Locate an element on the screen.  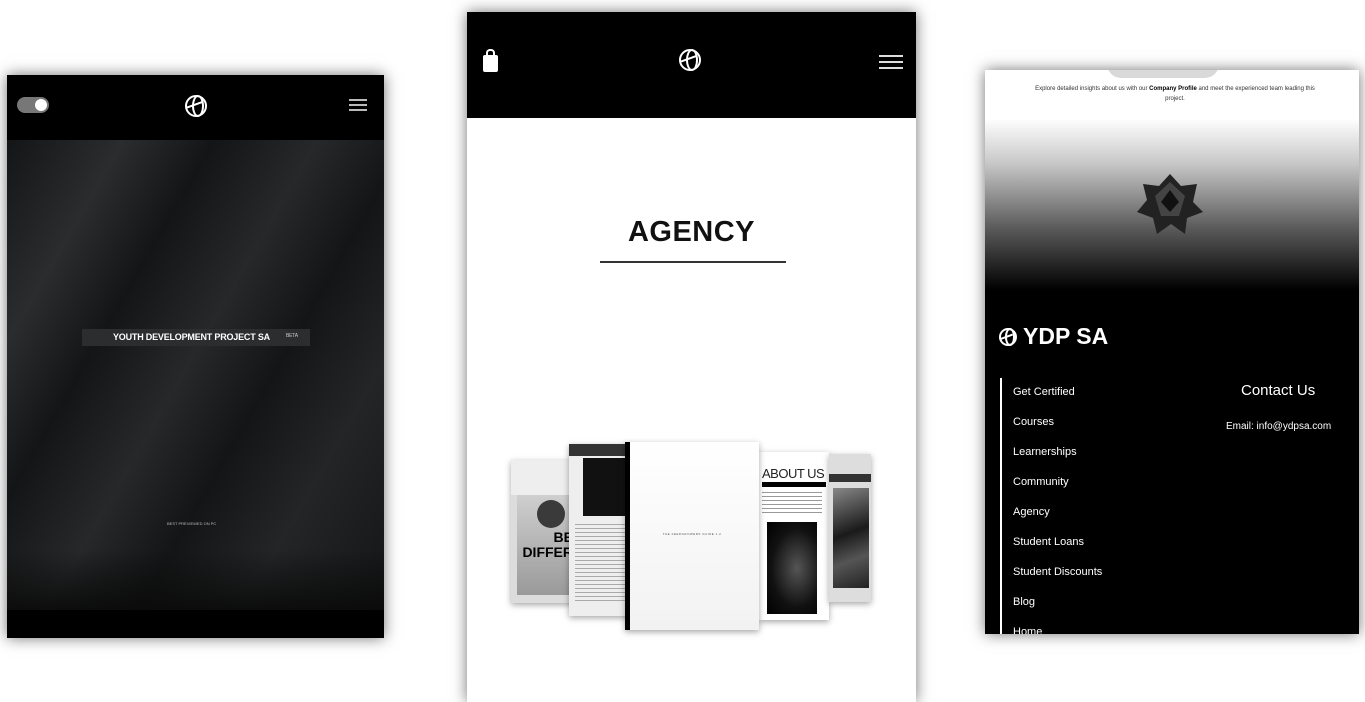
hero-title-badge: YOUTH DEVELOPMENT PROJECT SA BETA is located at coordinates (196, 337).